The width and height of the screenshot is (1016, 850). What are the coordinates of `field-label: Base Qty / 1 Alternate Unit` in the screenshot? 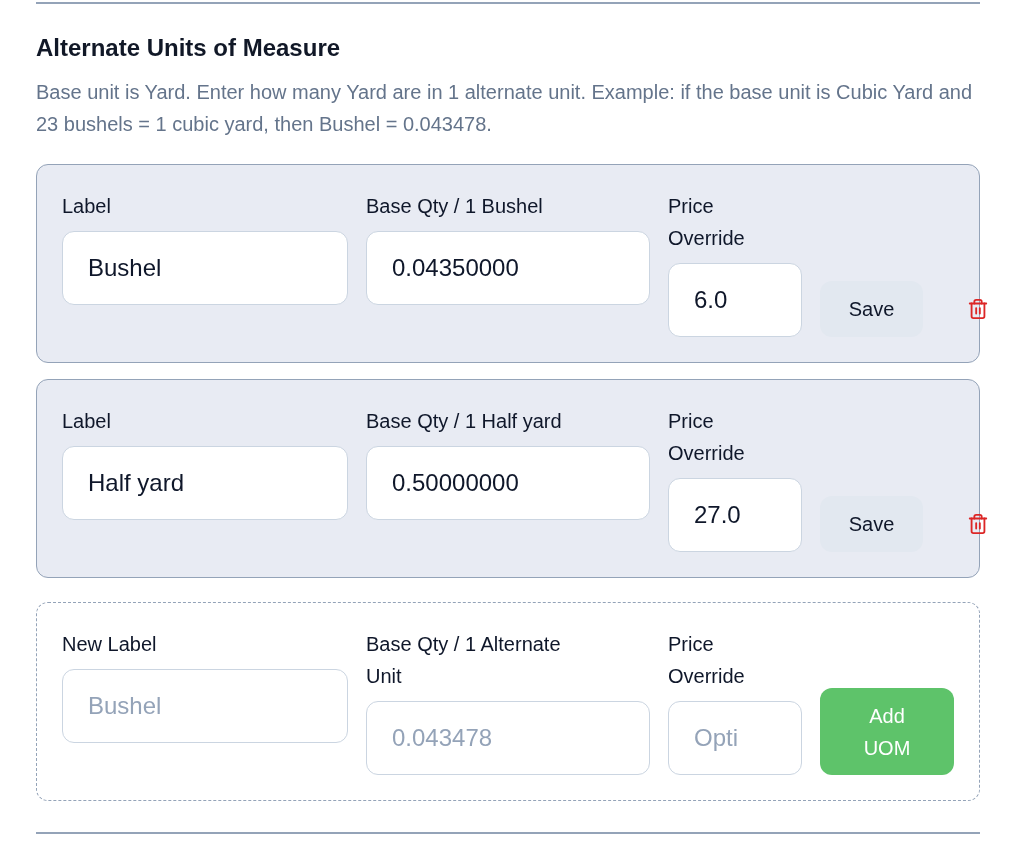 It's located at (464, 660).